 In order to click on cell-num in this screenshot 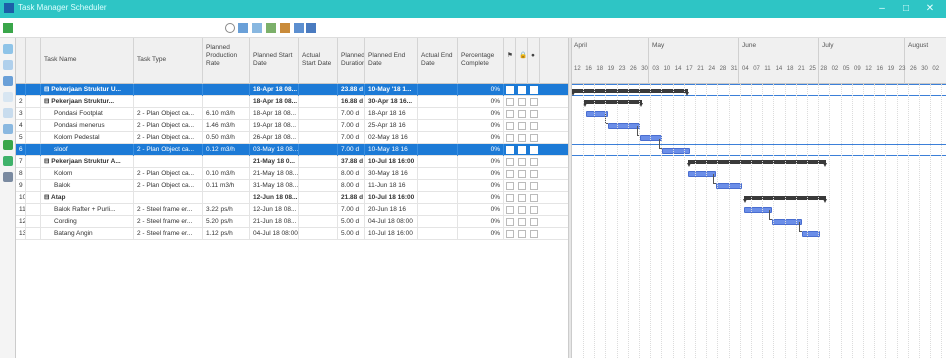, I will do `click(21, 90)`.